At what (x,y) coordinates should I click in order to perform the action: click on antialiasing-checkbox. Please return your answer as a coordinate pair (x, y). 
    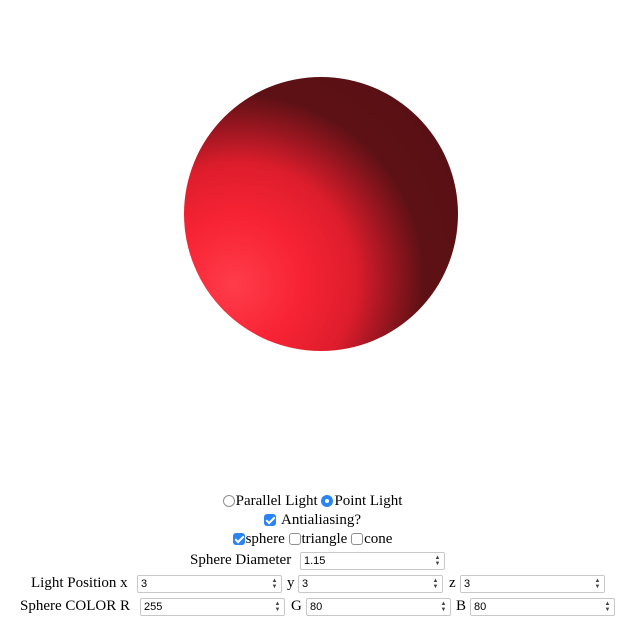
    Looking at the image, I should click on (270, 520).